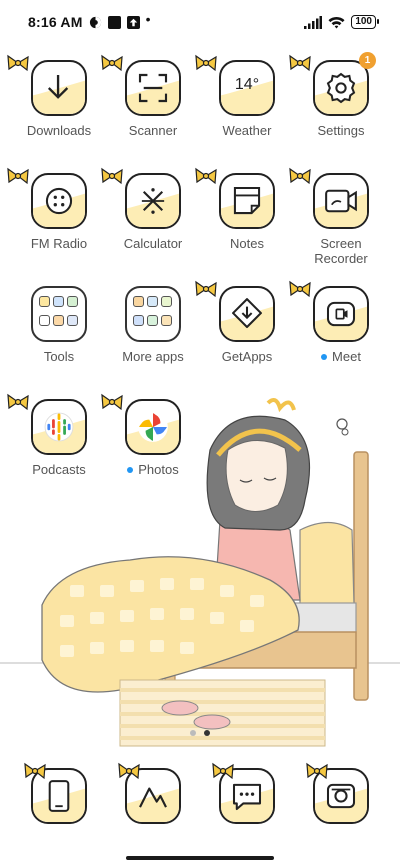 The height and width of the screenshot is (866, 400). I want to click on photos-icon, so click(153, 427).